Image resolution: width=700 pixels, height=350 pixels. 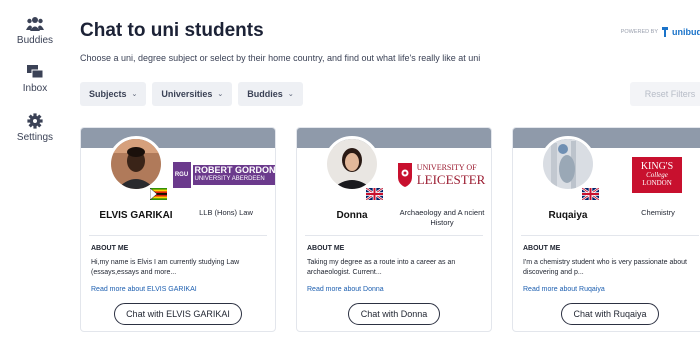 What do you see at coordinates (181, 175) in the screenshot?
I see `rgu-logo-mark: RGU` at bounding box center [181, 175].